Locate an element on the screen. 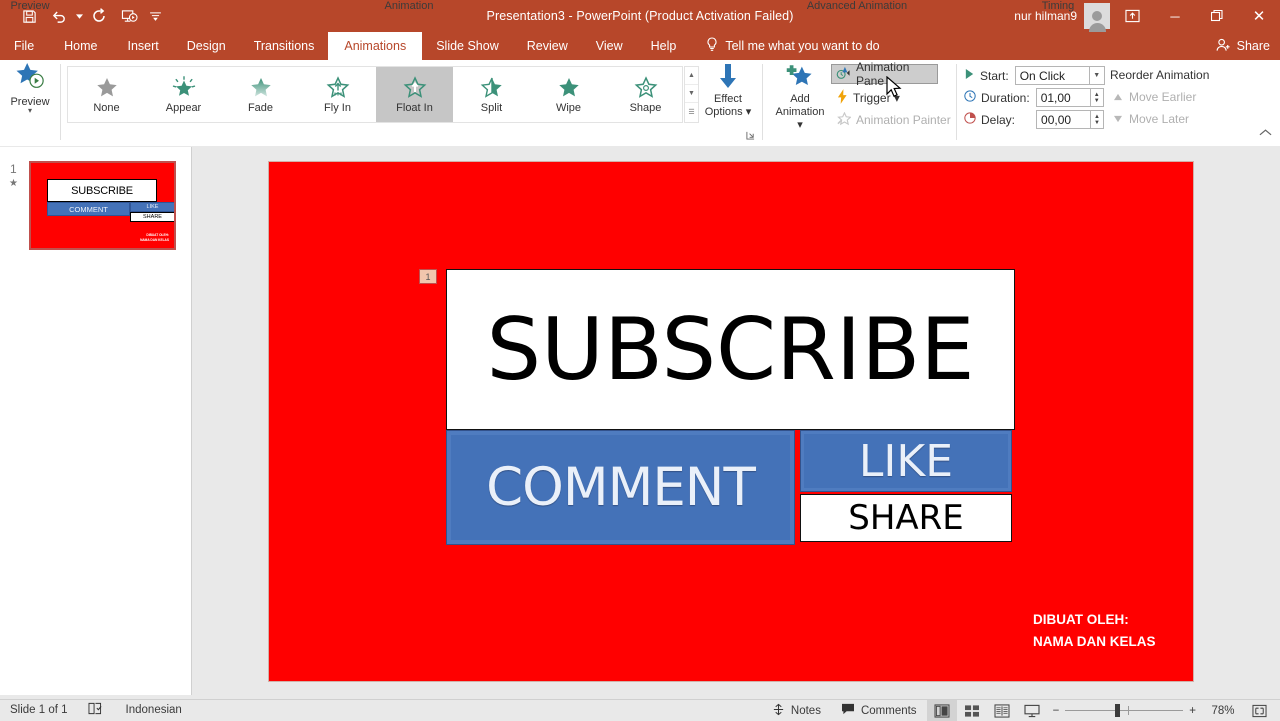  start-label: Start: is located at coordinates (994, 75).